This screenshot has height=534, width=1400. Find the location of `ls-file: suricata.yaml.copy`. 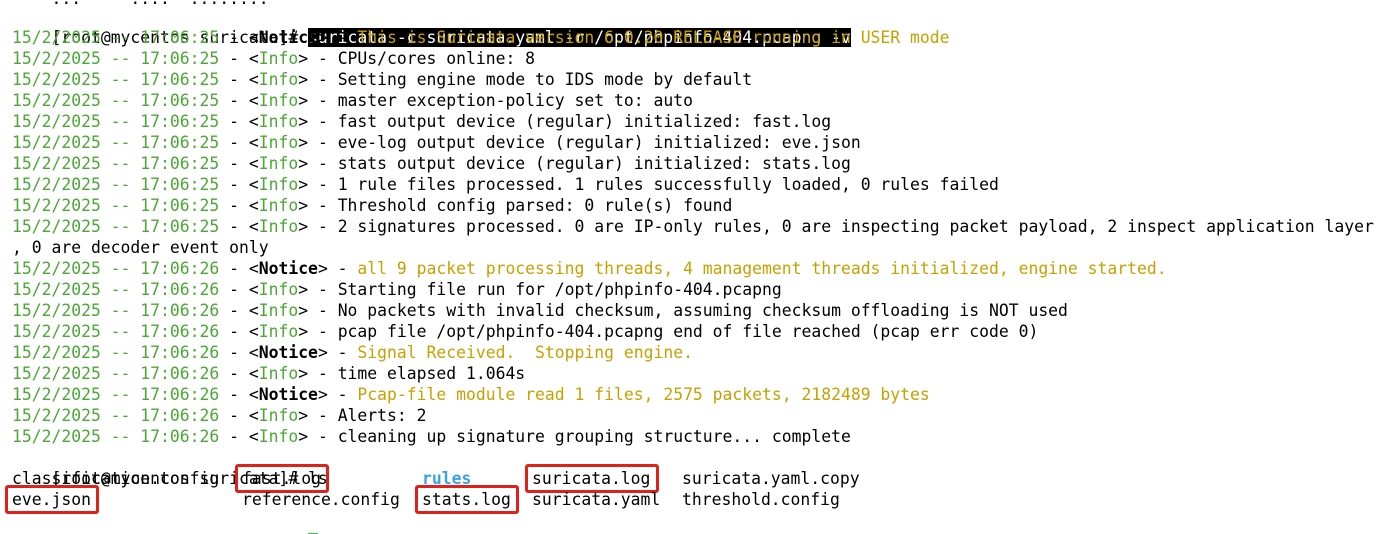

ls-file: suricata.yaml.copy is located at coordinates (771, 478).